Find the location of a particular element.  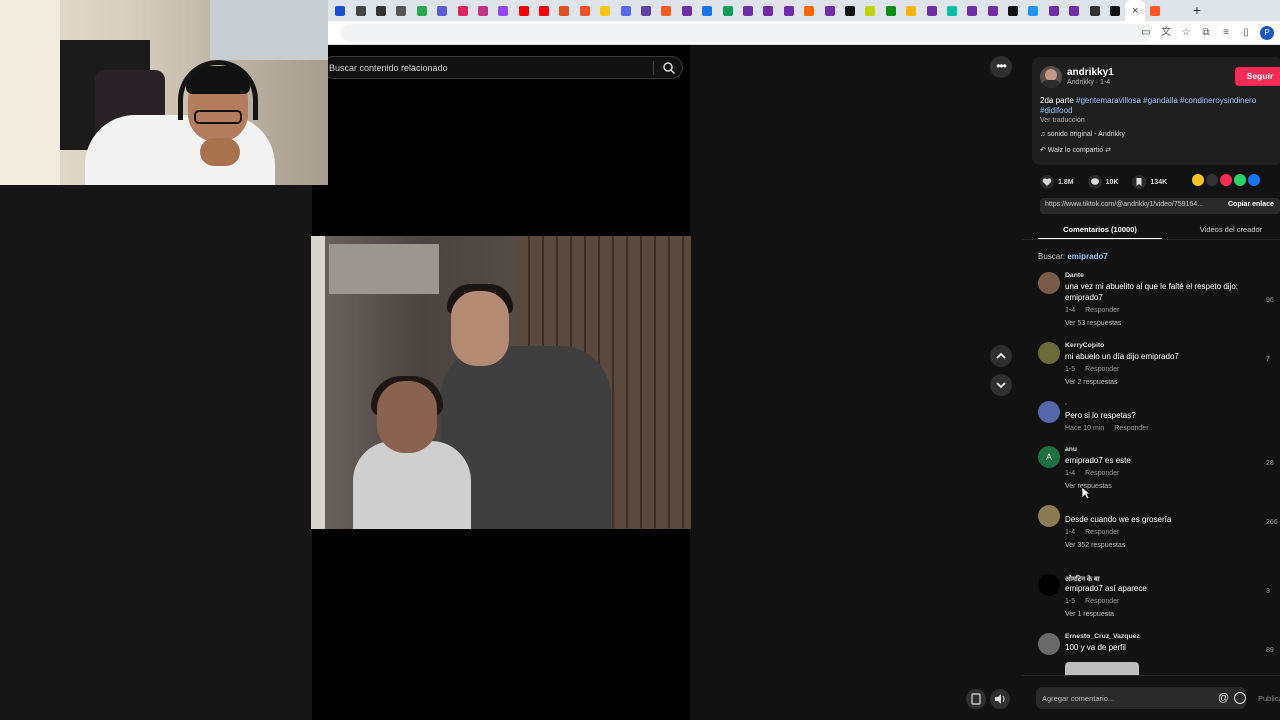

comment-search-suggestion: Buscar: emiprado7 is located at coordinates (1073, 256).